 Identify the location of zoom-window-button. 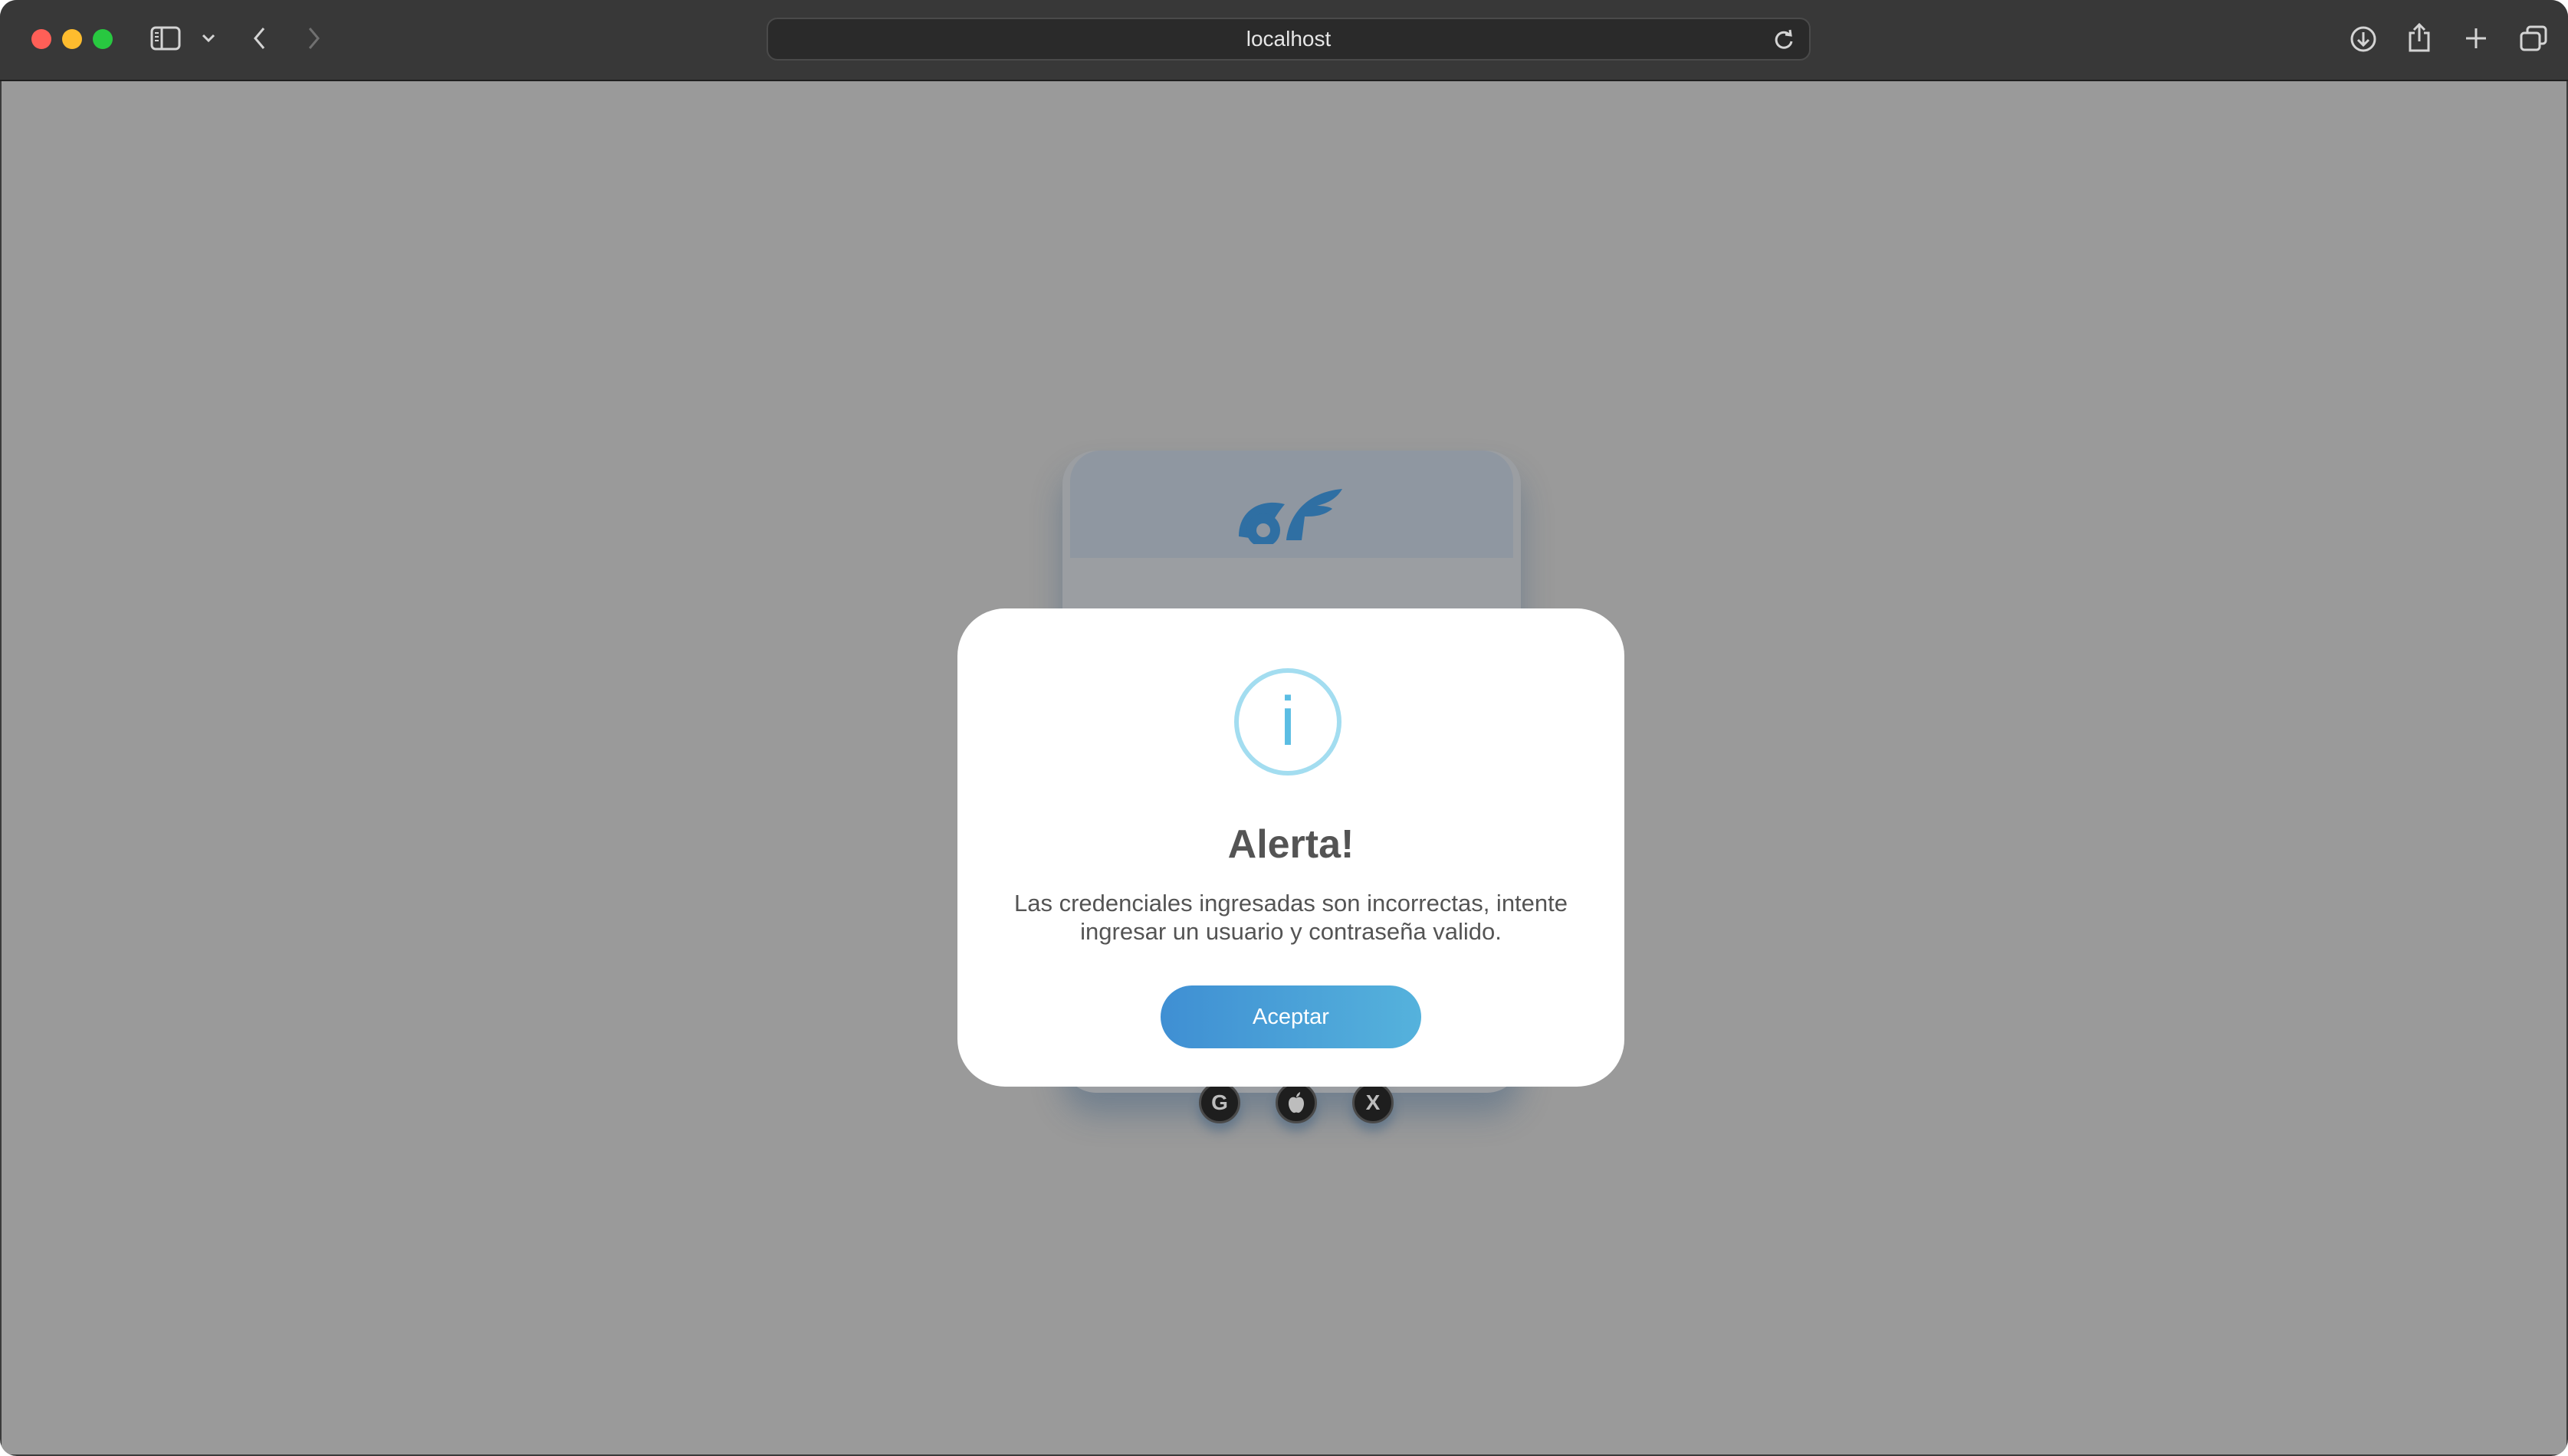
(103, 39).